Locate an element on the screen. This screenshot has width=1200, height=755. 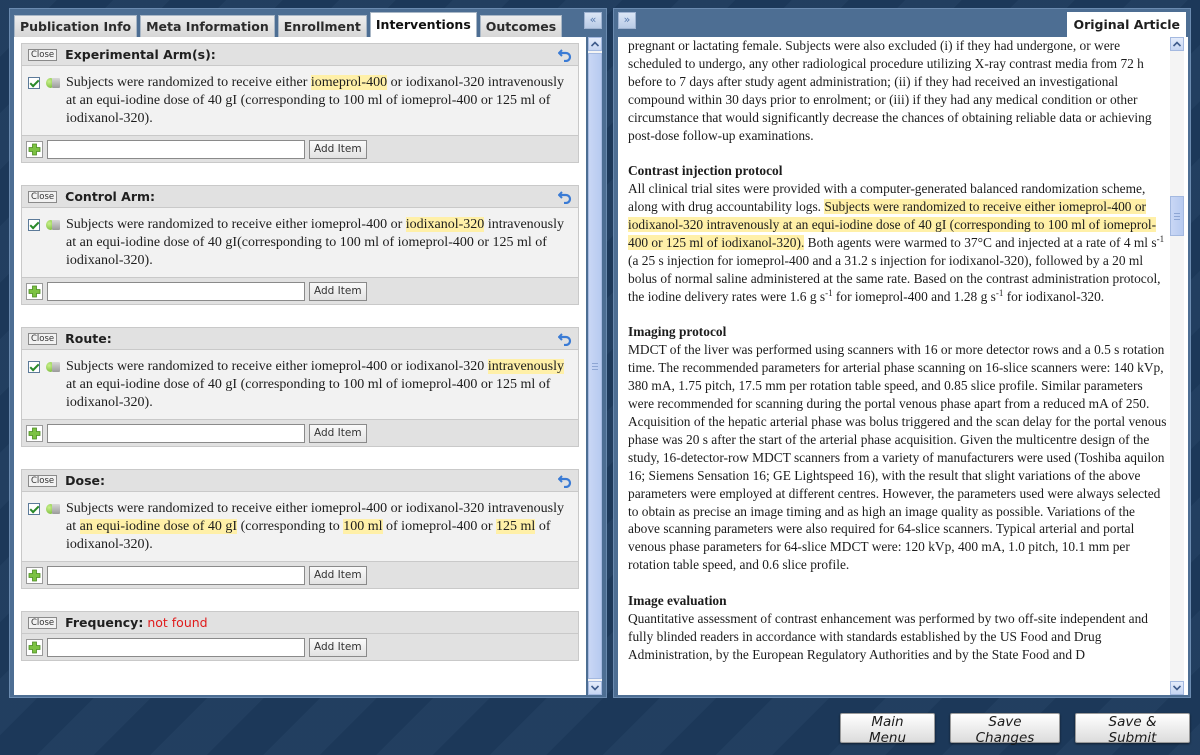
status-not-found: not found is located at coordinates (177, 622).